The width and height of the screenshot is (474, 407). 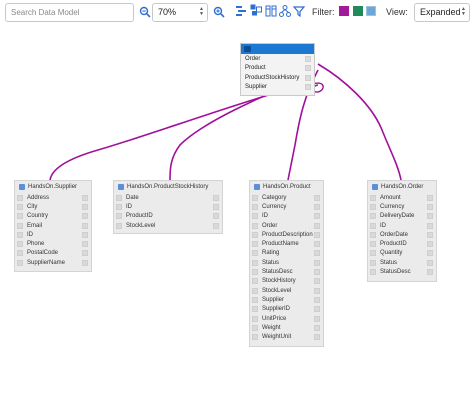 I want to click on field-row: WeightUnit, so click(x=286, y=336).